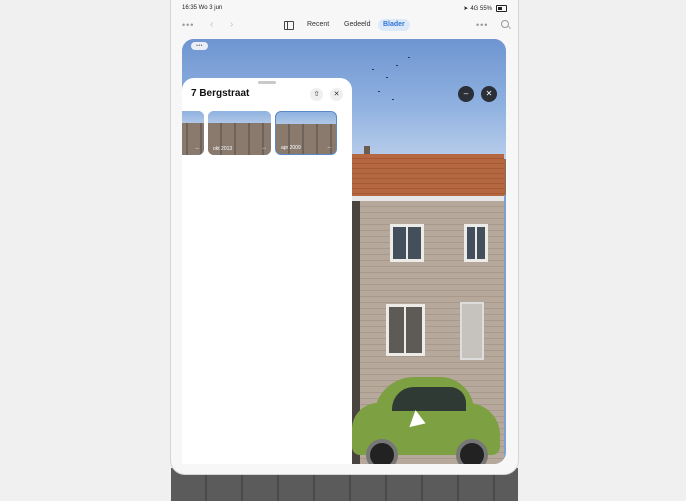  I want to click on close-panel-button: ✕, so click(336, 94).